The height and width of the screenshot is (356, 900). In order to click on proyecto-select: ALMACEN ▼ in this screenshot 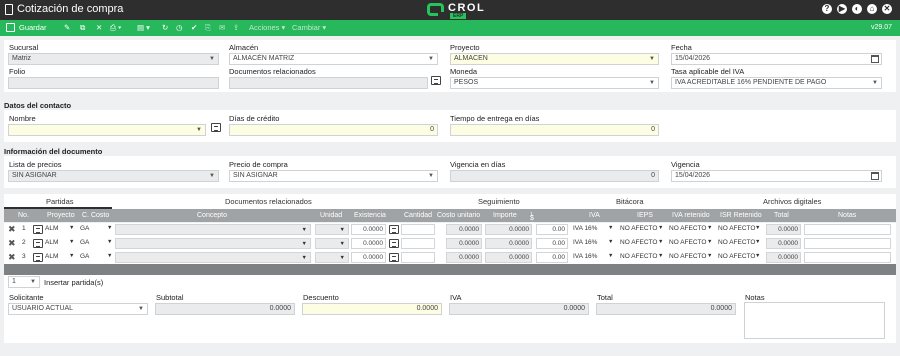, I will do `click(554, 59)`.